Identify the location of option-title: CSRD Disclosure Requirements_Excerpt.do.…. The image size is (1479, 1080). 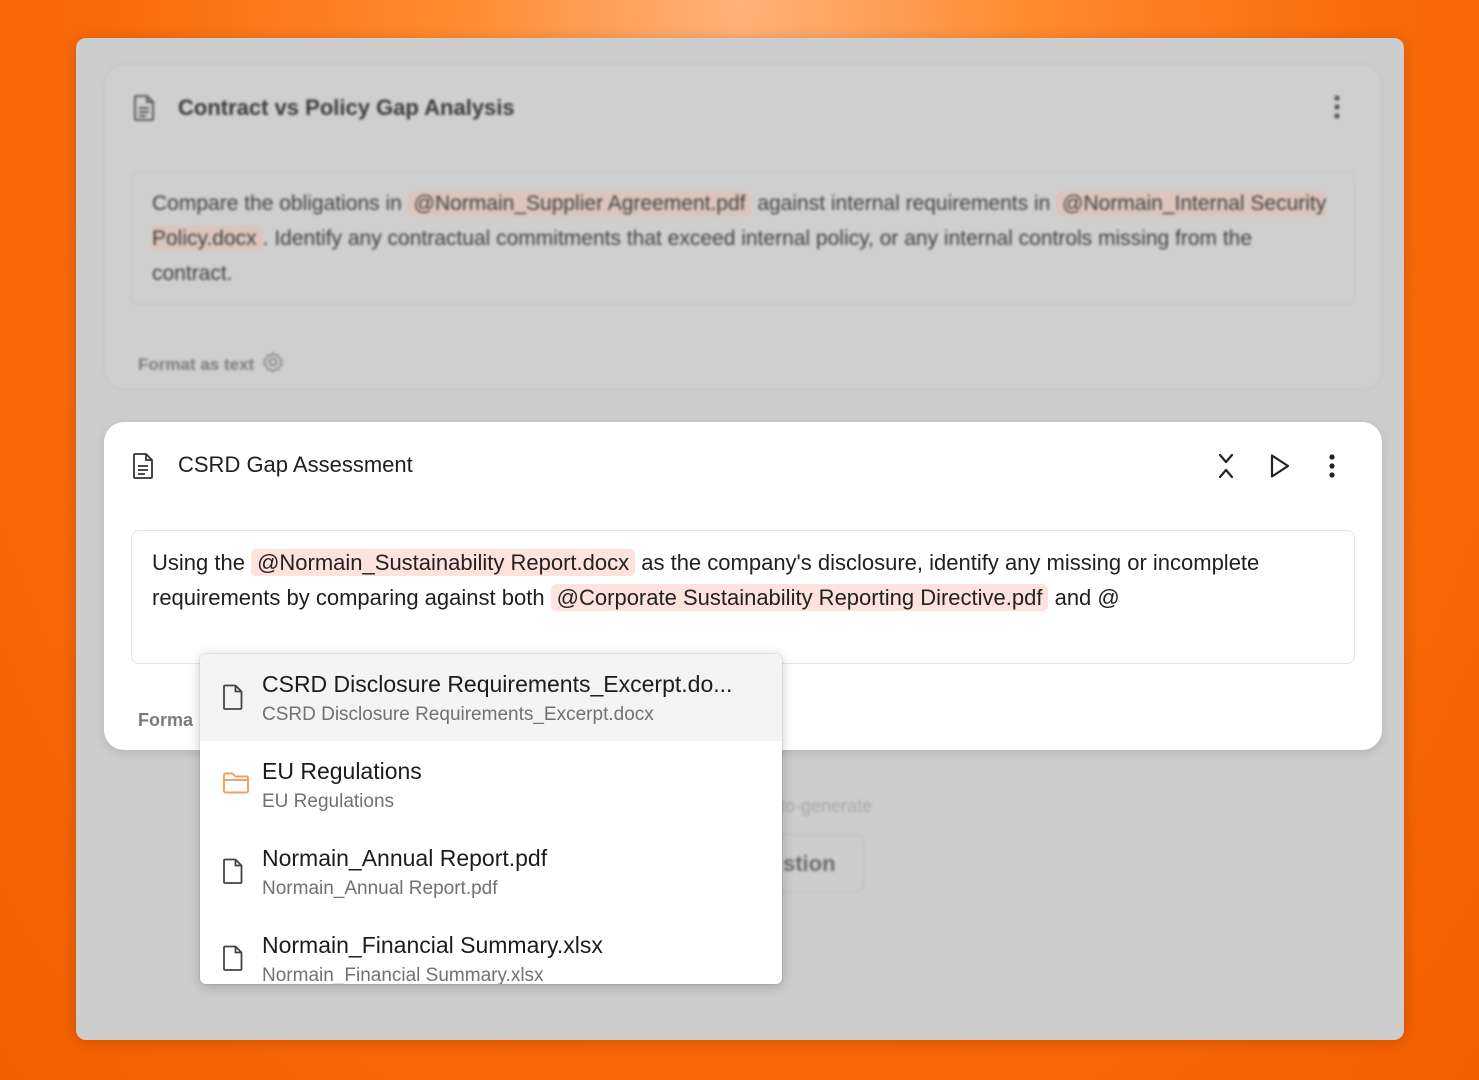
(497, 684).